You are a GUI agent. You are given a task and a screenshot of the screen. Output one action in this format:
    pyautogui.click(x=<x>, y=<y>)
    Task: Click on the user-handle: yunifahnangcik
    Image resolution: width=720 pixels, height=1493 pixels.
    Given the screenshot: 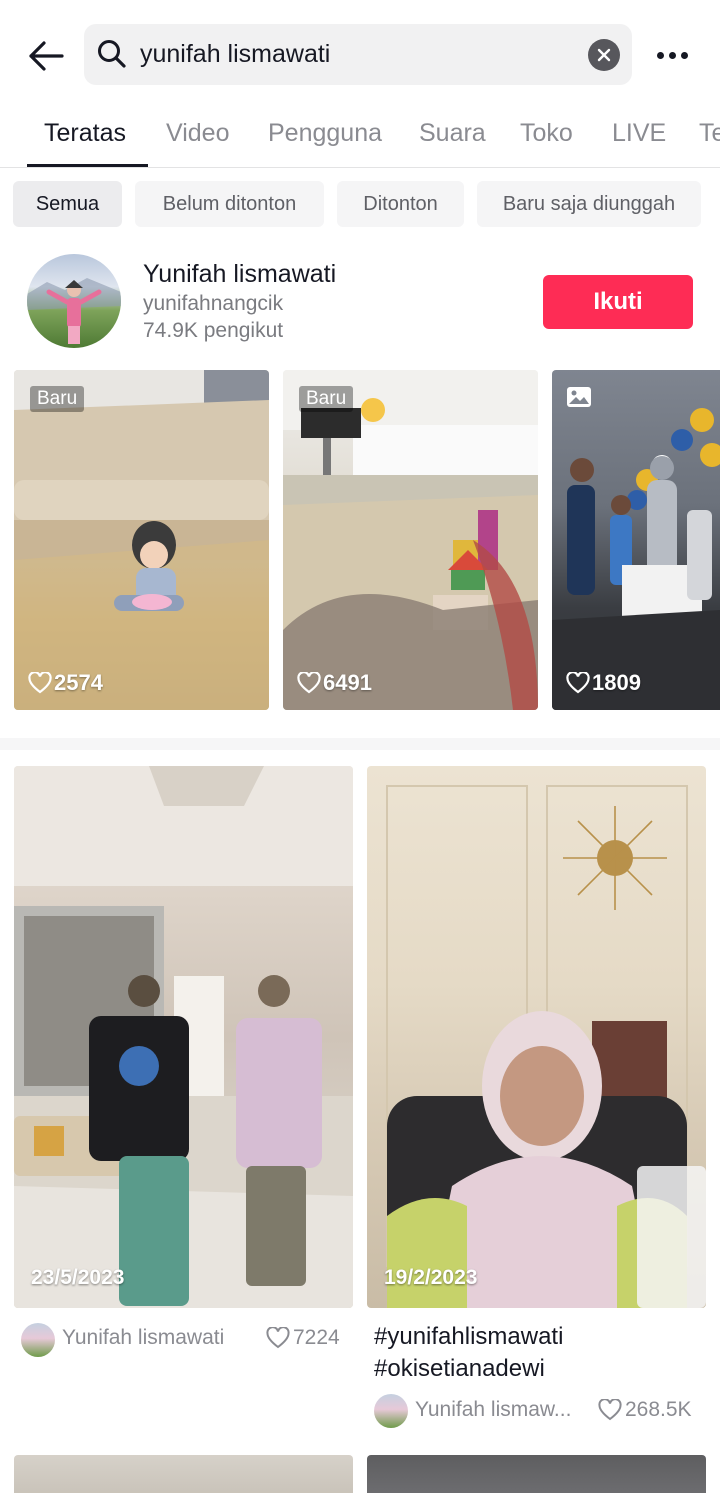 What is the action you would take?
    pyautogui.click(x=213, y=303)
    